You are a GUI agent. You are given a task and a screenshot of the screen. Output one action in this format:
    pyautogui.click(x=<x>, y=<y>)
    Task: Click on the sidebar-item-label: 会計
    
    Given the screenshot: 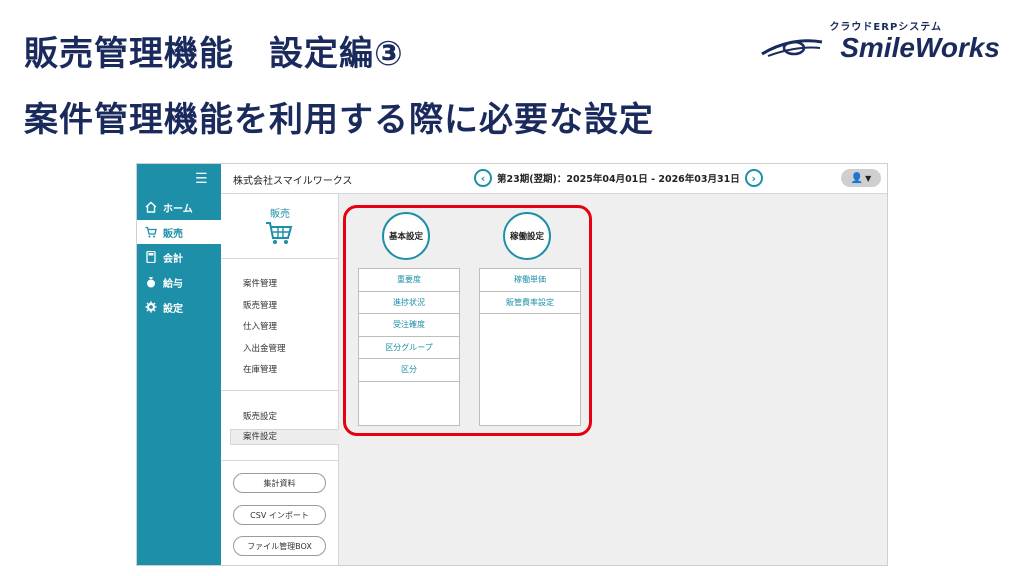 What is the action you would take?
    pyautogui.click(x=173, y=259)
    